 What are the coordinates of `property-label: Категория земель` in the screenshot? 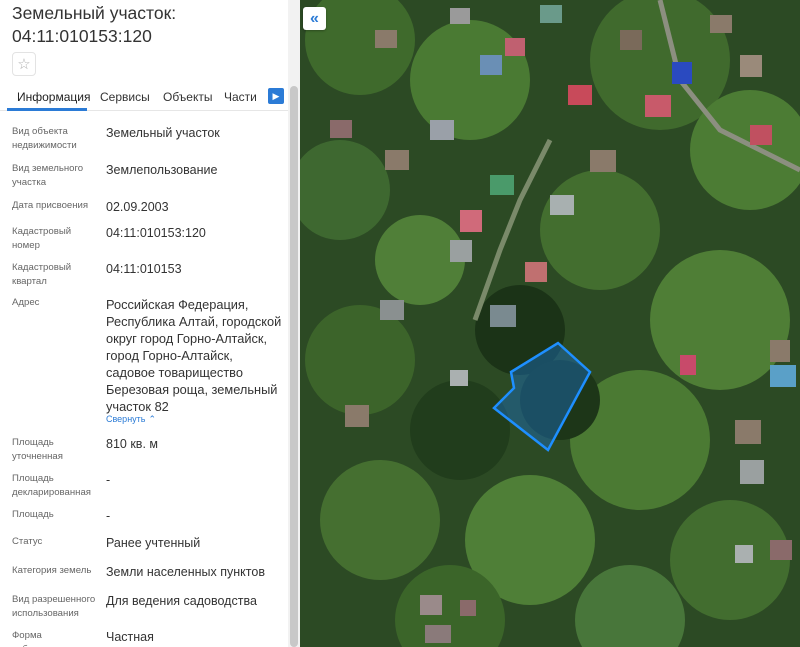 It's located at (52, 570).